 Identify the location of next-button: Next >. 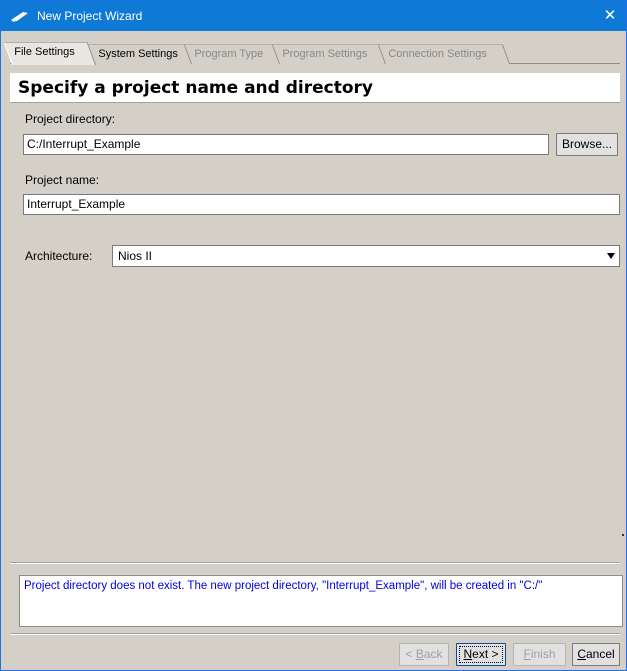
(481, 654).